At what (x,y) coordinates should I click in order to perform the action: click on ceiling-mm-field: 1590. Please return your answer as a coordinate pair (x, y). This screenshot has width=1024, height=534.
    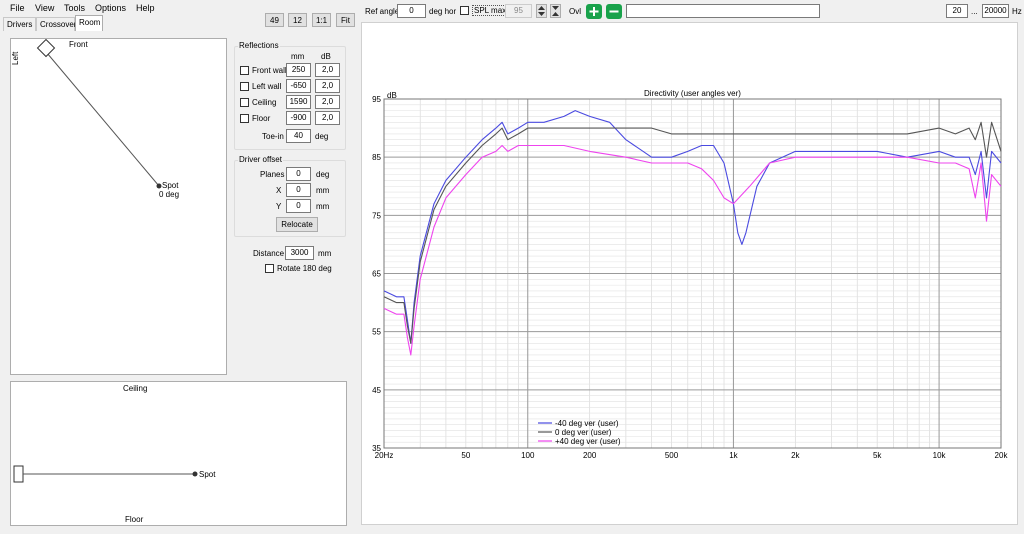
    Looking at the image, I should click on (298, 102).